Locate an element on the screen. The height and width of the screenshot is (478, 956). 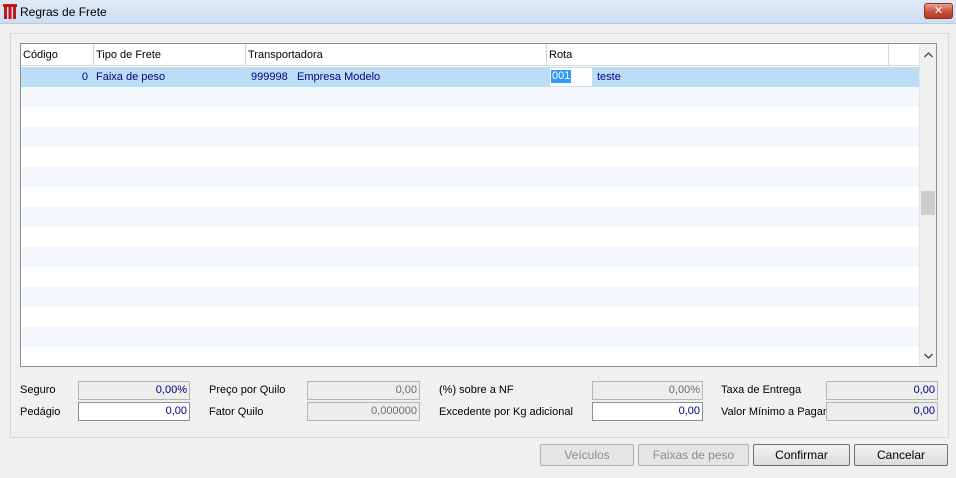
column-header-rota: Rota is located at coordinates (718, 55).